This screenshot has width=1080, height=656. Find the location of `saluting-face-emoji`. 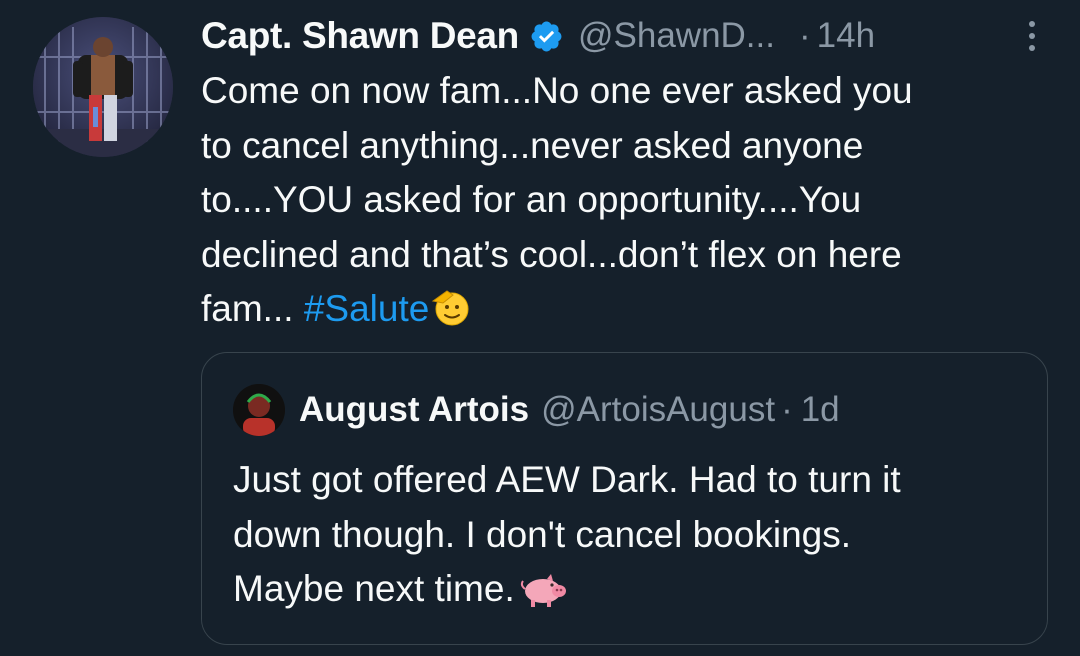

saluting-face-emoji is located at coordinates (450, 308).